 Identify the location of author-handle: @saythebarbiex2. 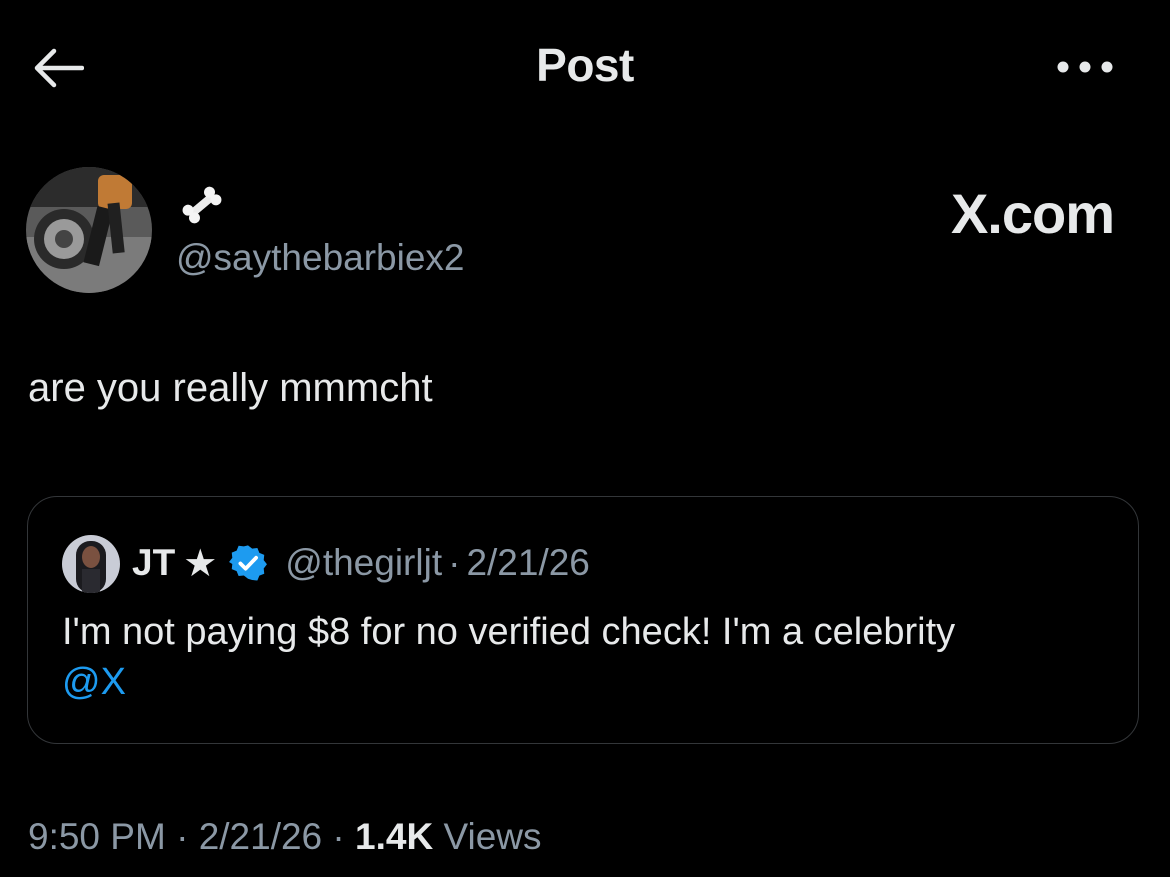
(320, 258).